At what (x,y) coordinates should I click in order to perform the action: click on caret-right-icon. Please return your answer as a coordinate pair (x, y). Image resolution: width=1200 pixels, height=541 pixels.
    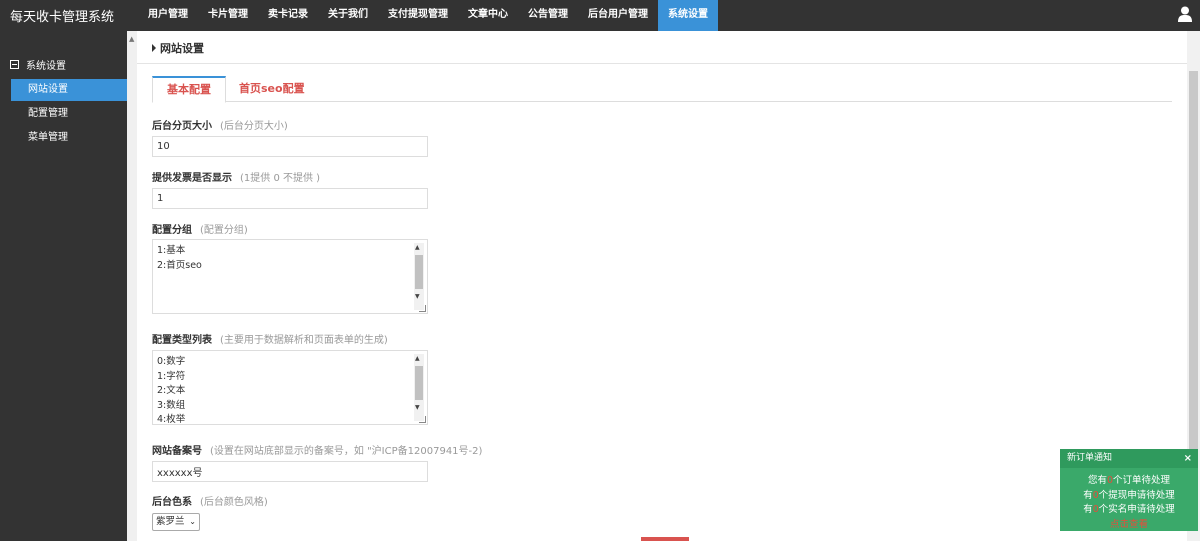
    Looking at the image, I should click on (154, 48).